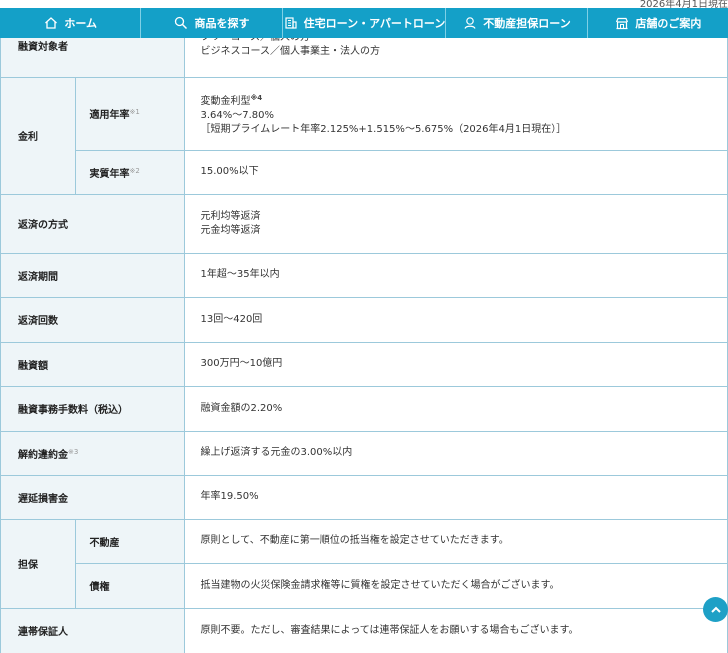 The image size is (728, 653). I want to click on table-row: 返済の方式 元利均等返済 元金均等返済, so click(364, 224).